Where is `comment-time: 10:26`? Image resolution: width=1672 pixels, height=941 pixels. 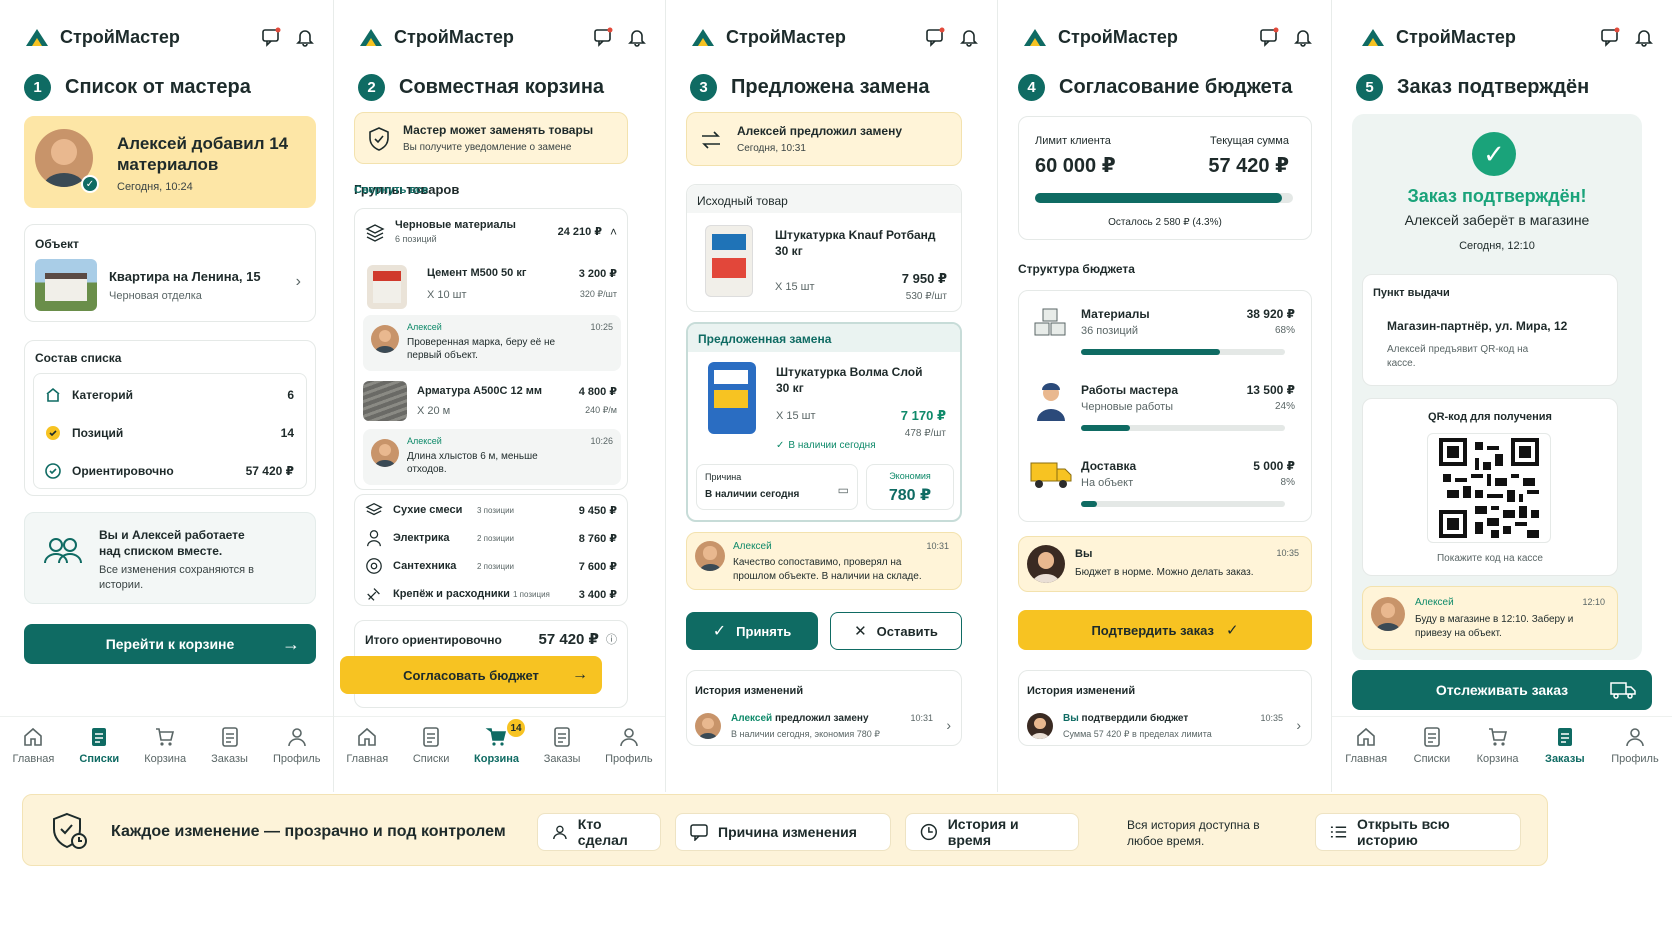 comment-time: 10:26 is located at coordinates (601, 441).